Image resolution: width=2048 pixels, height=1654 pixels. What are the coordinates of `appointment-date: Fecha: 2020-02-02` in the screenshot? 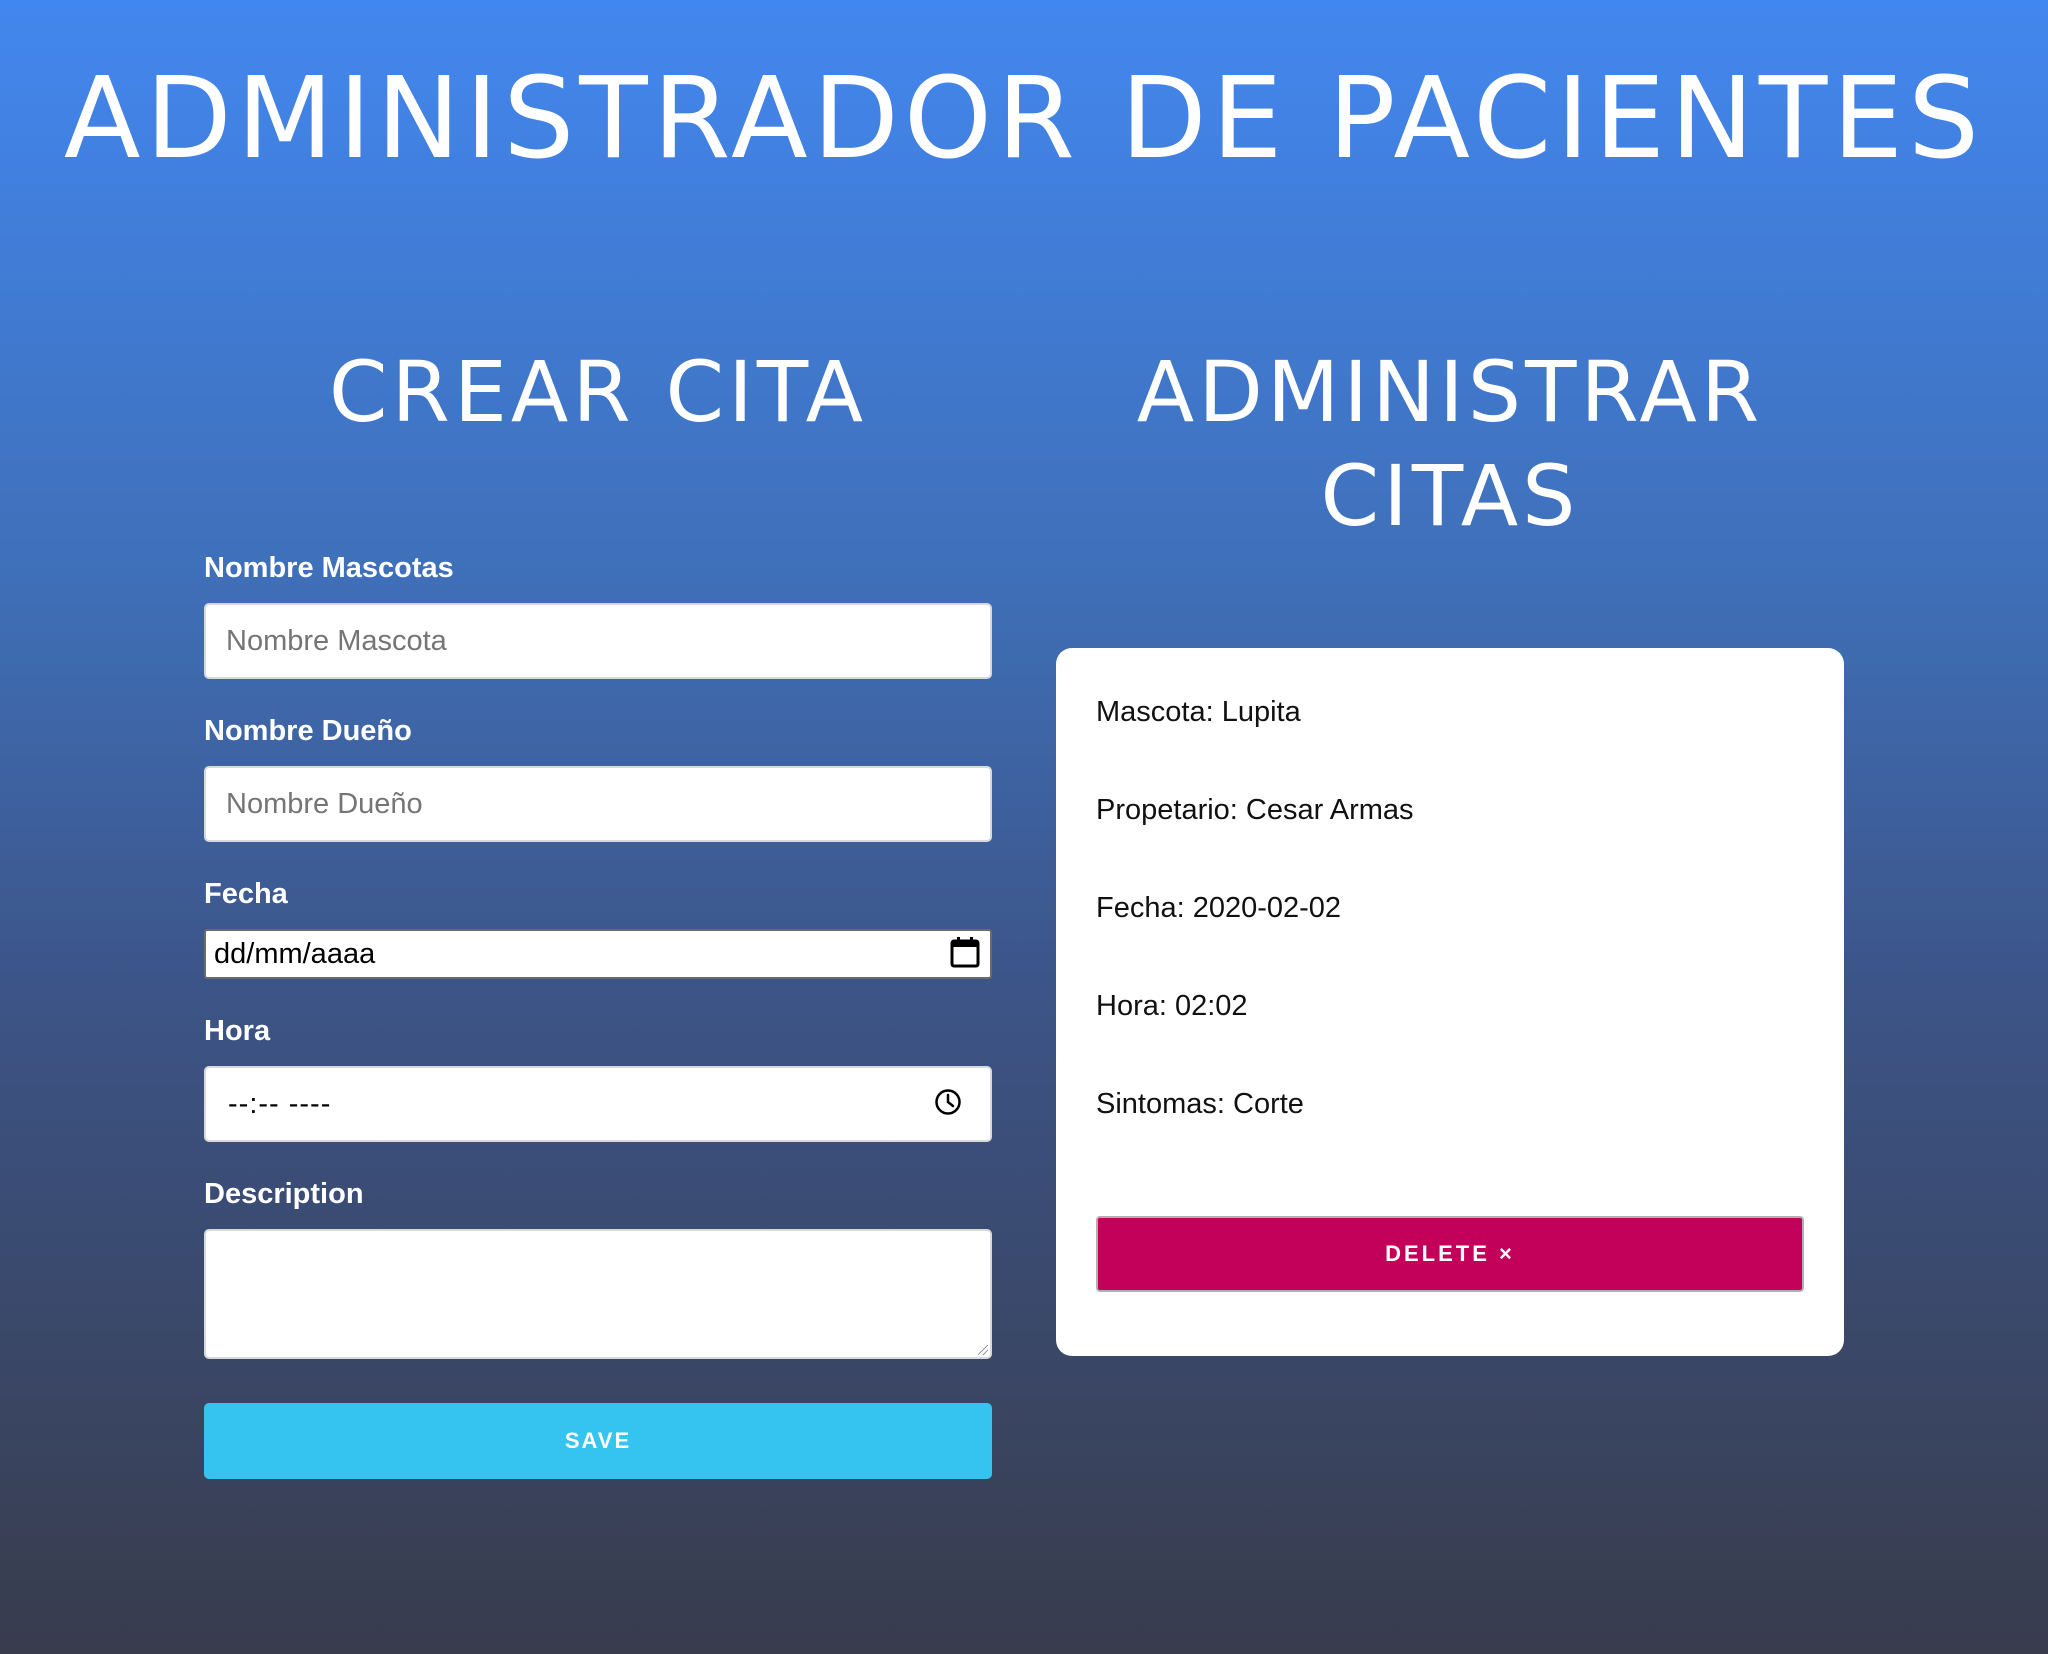 It's located at (1219, 908).